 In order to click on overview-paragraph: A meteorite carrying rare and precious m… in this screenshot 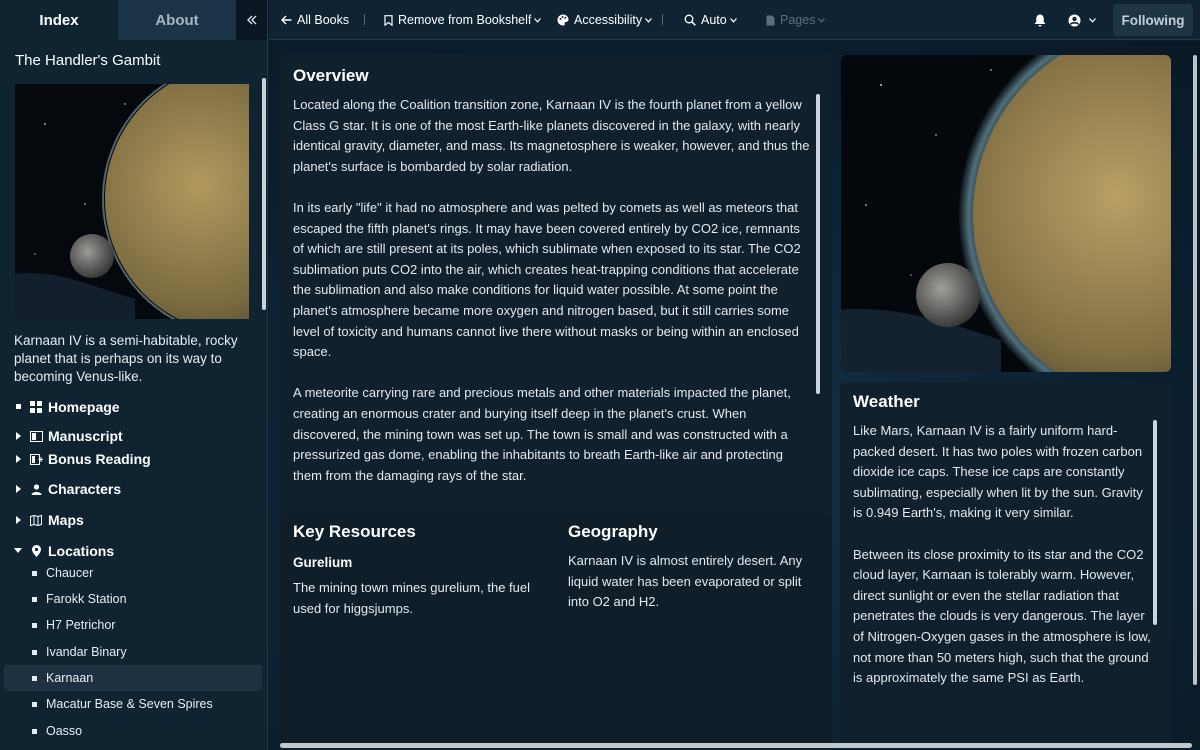, I will do `click(542, 434)`.